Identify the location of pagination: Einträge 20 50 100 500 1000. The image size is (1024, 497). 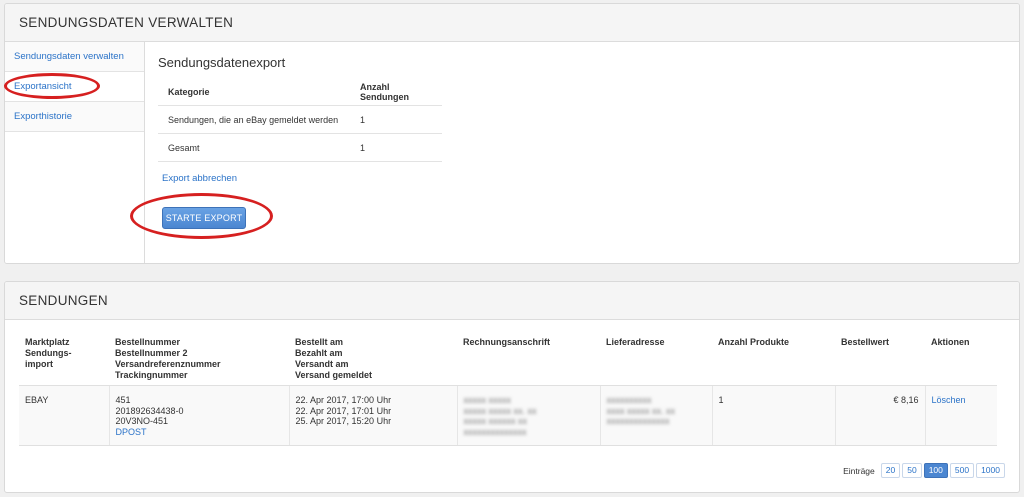
(924, 470).